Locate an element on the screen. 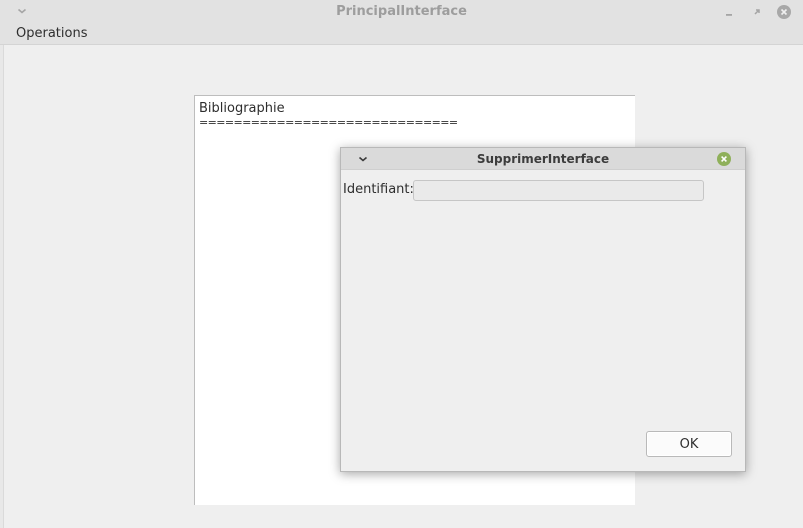 The height and width of the screenshot is (528, 803). window-title: PrincipalInterface is located at coordinates (401, 11).